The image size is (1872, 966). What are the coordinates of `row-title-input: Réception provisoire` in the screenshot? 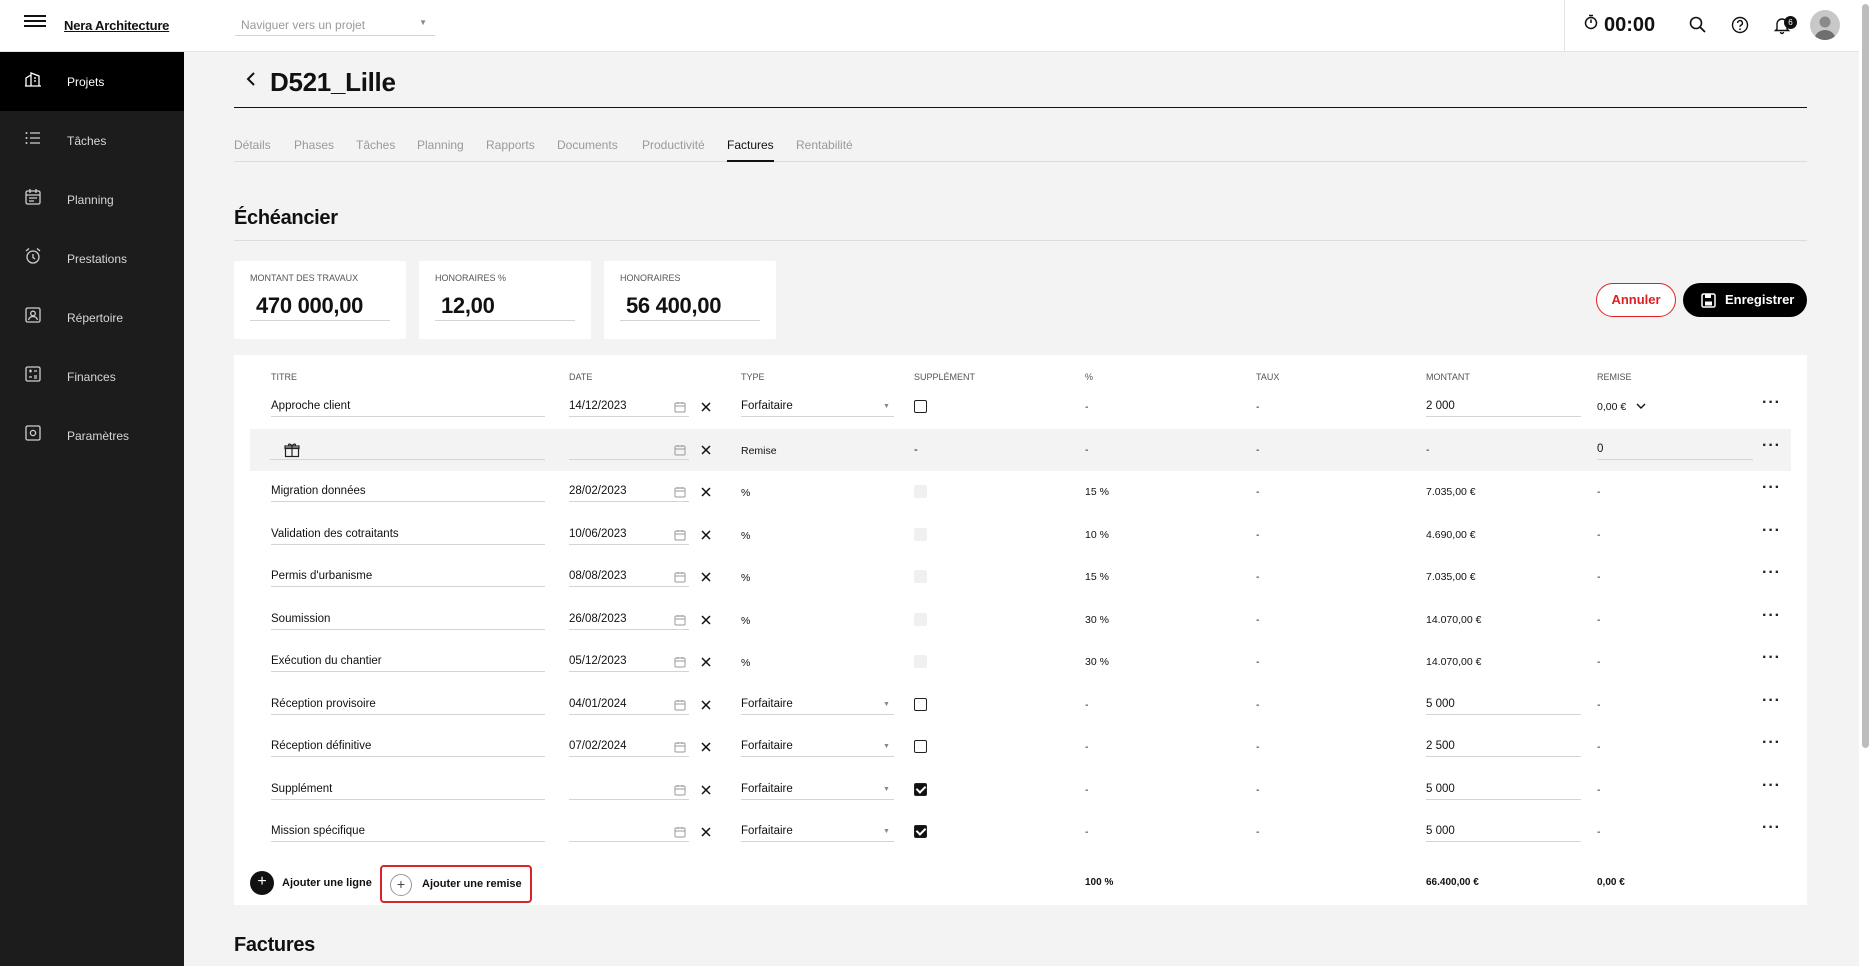 It's located at (408, 704).